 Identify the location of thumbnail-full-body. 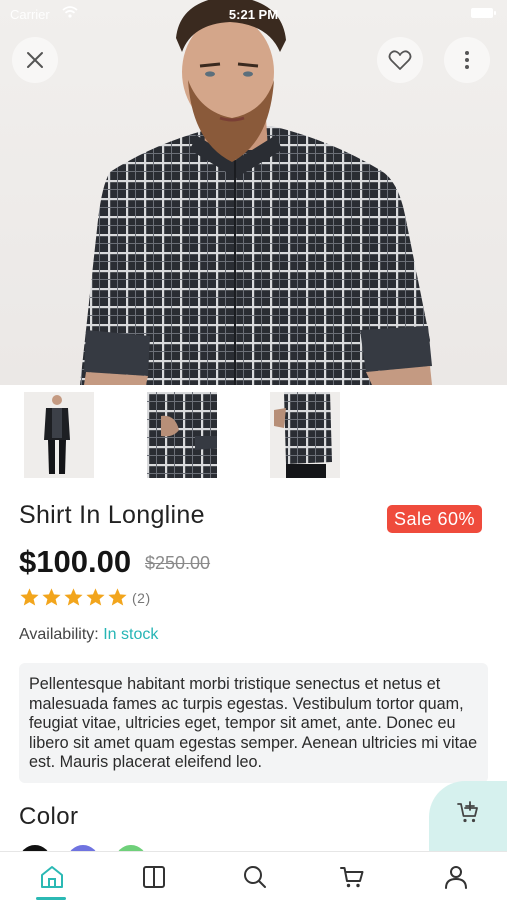
(59, 435).